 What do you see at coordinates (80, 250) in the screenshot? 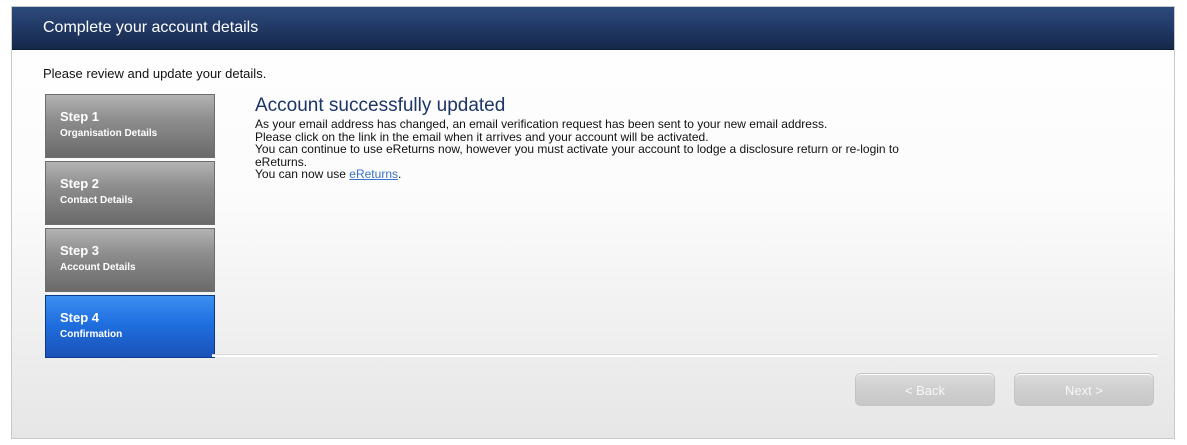
I see `step-number: Step 3` at bounding box center [80, 250].